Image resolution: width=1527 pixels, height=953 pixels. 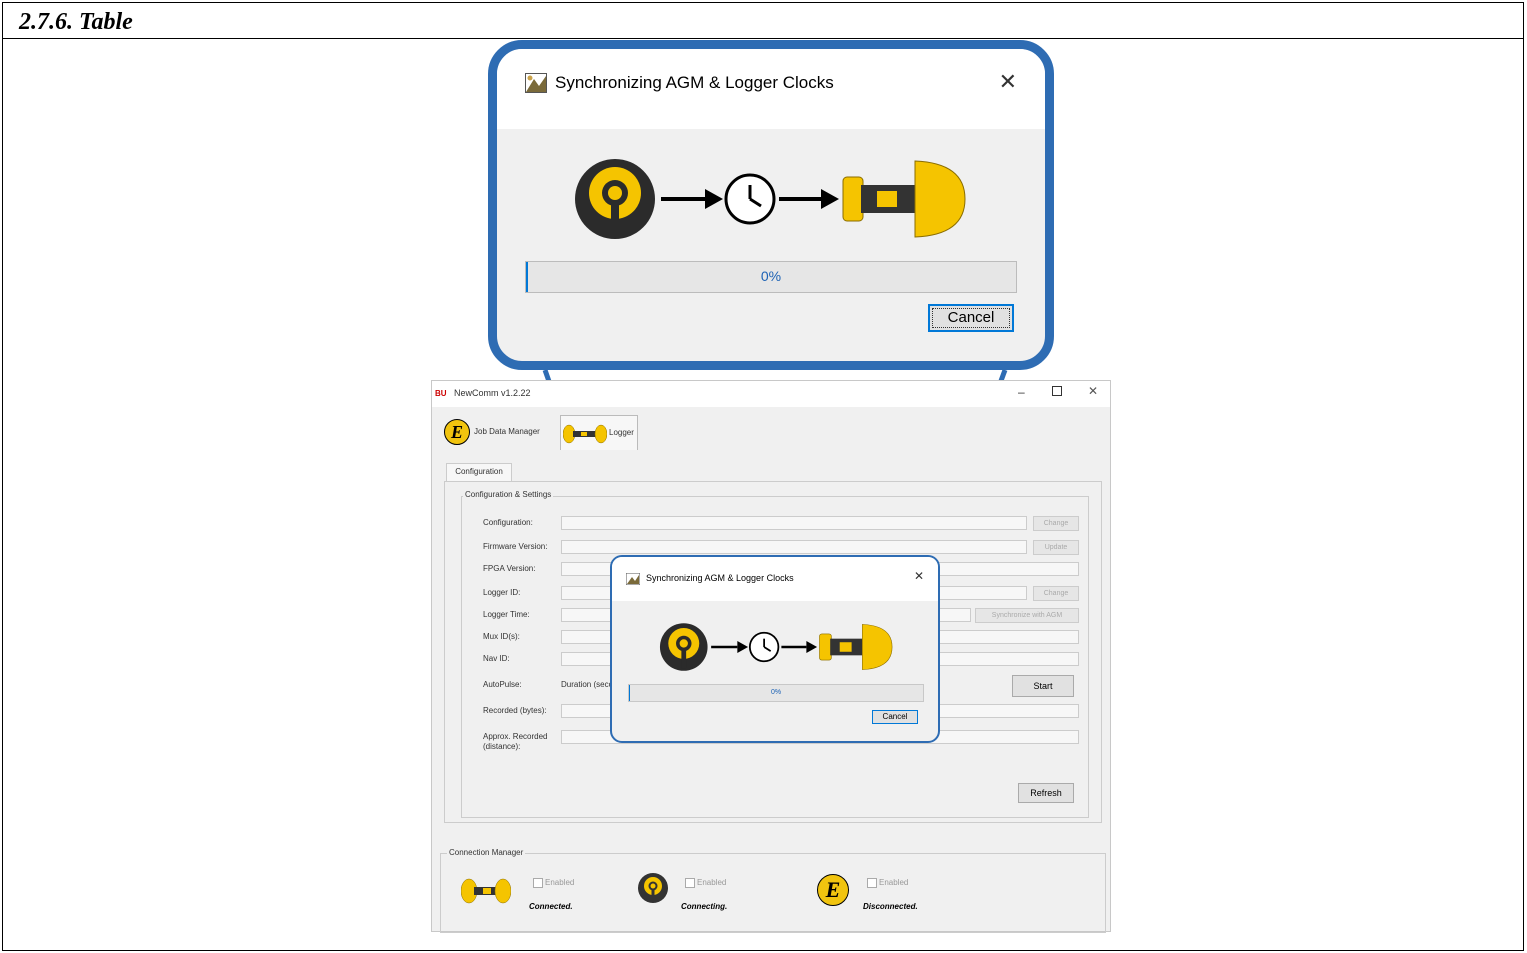 What do you see at coordinates (794, 523) in the screenshot?
I see `configuration-field` at bounding box center [794, 523].